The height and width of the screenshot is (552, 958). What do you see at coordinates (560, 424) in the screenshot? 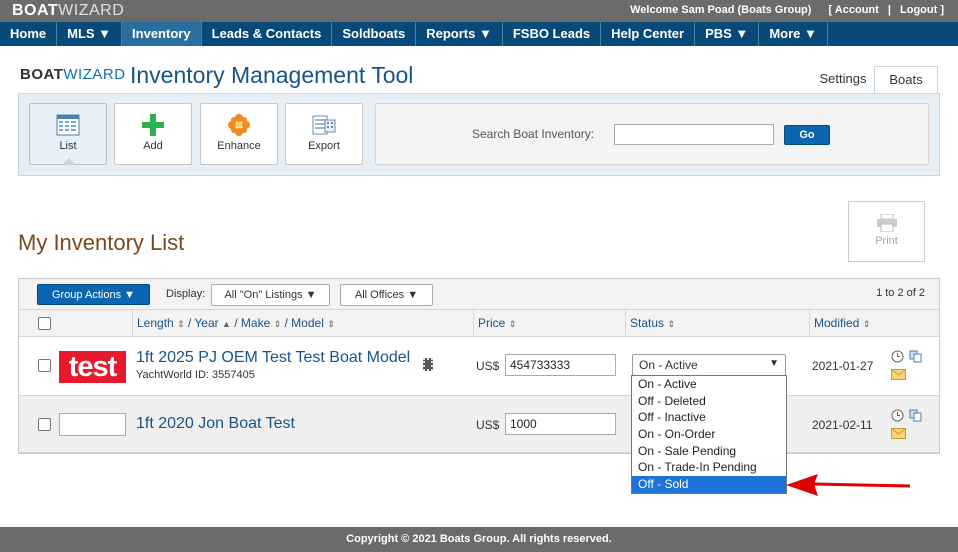
I see `price-input: 1000` at bounding box center [560, 424].